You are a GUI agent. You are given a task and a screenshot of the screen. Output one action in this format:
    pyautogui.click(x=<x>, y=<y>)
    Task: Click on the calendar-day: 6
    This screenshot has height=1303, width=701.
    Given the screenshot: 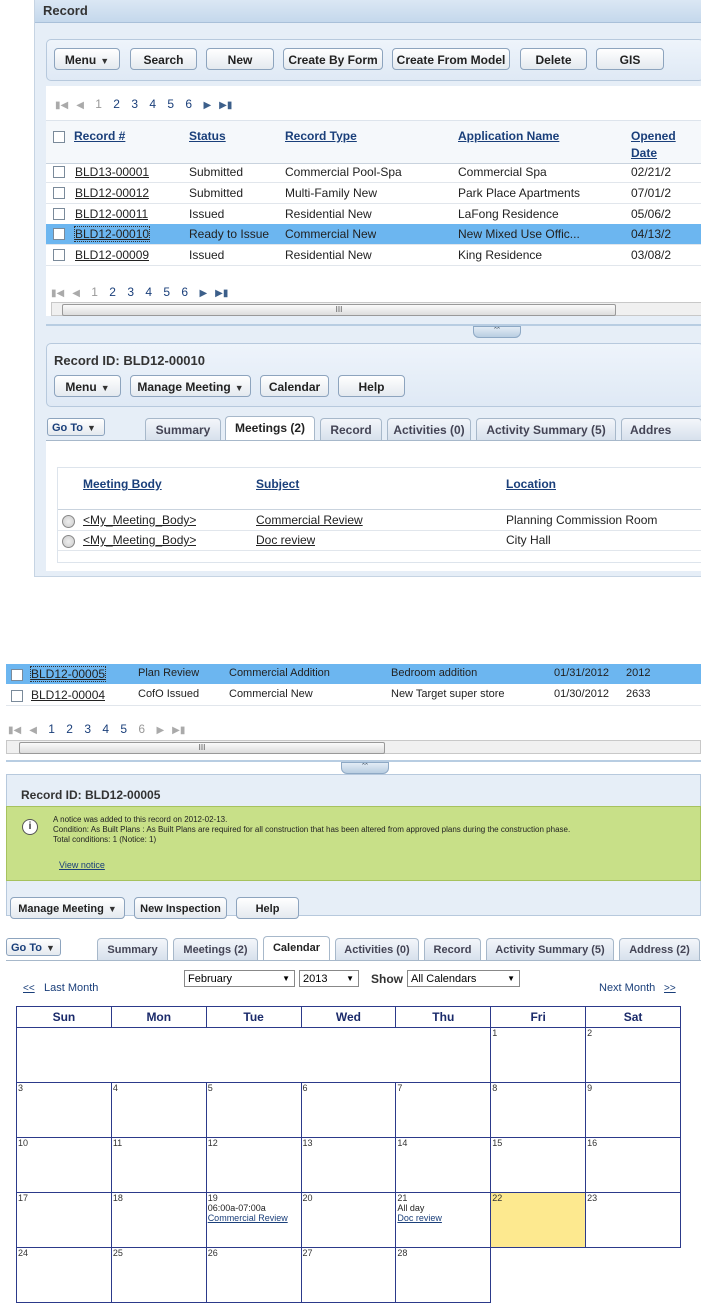 What is the action you would take?
    pyautogui.click(x=348, y=1110)
    